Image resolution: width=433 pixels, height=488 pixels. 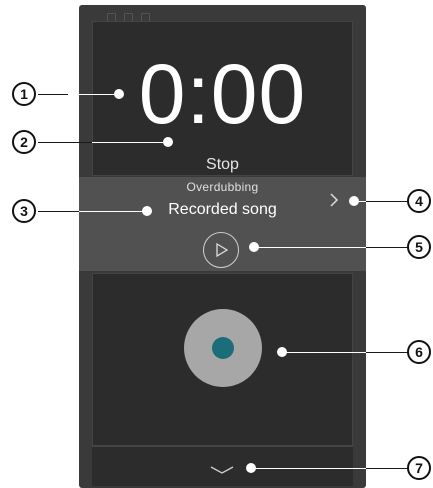 I want to click on elapsed-time: 0:00, so click(x=222, y=94).